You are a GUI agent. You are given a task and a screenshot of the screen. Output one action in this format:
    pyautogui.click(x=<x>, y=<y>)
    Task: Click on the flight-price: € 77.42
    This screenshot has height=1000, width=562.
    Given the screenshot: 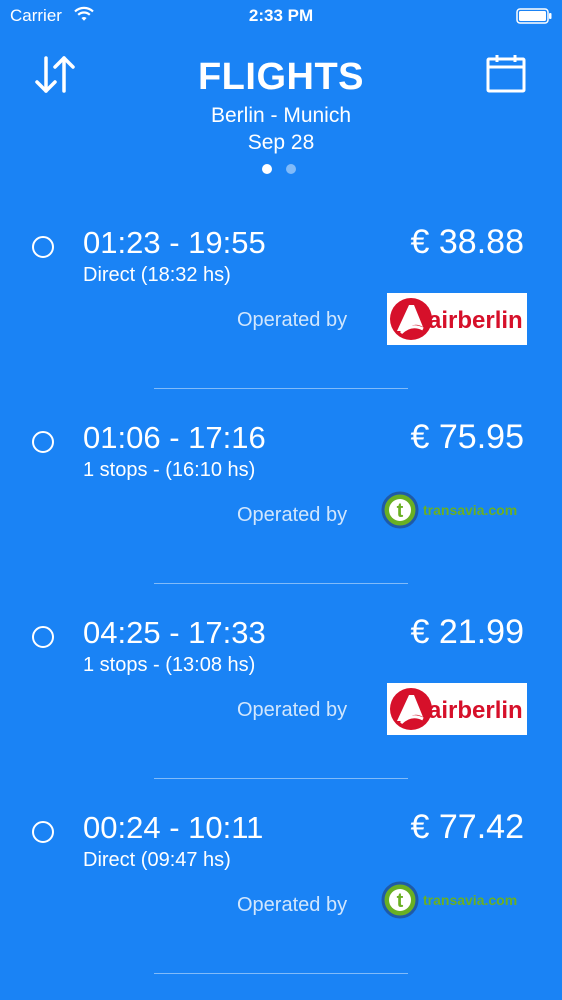 What is the action you would take?
    pyautogui.click(x=467, y=827)
    